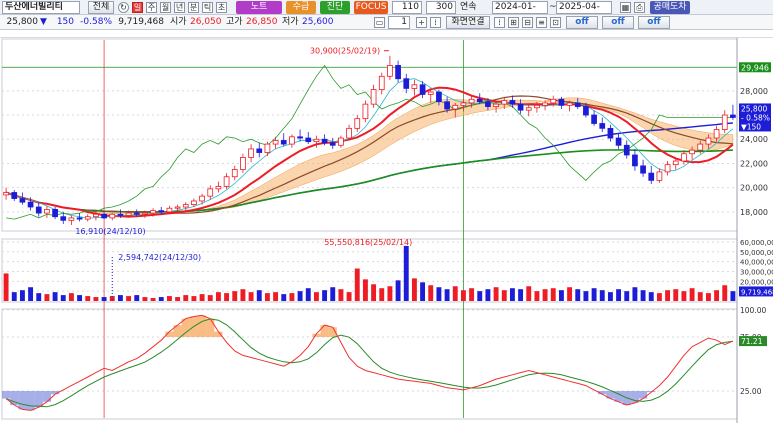 Image resolution: width=773 pixels, height=423 pixels. Describe the element at coordinates (369, 181) in the screenshot. I see `ma-120-line` at that location.